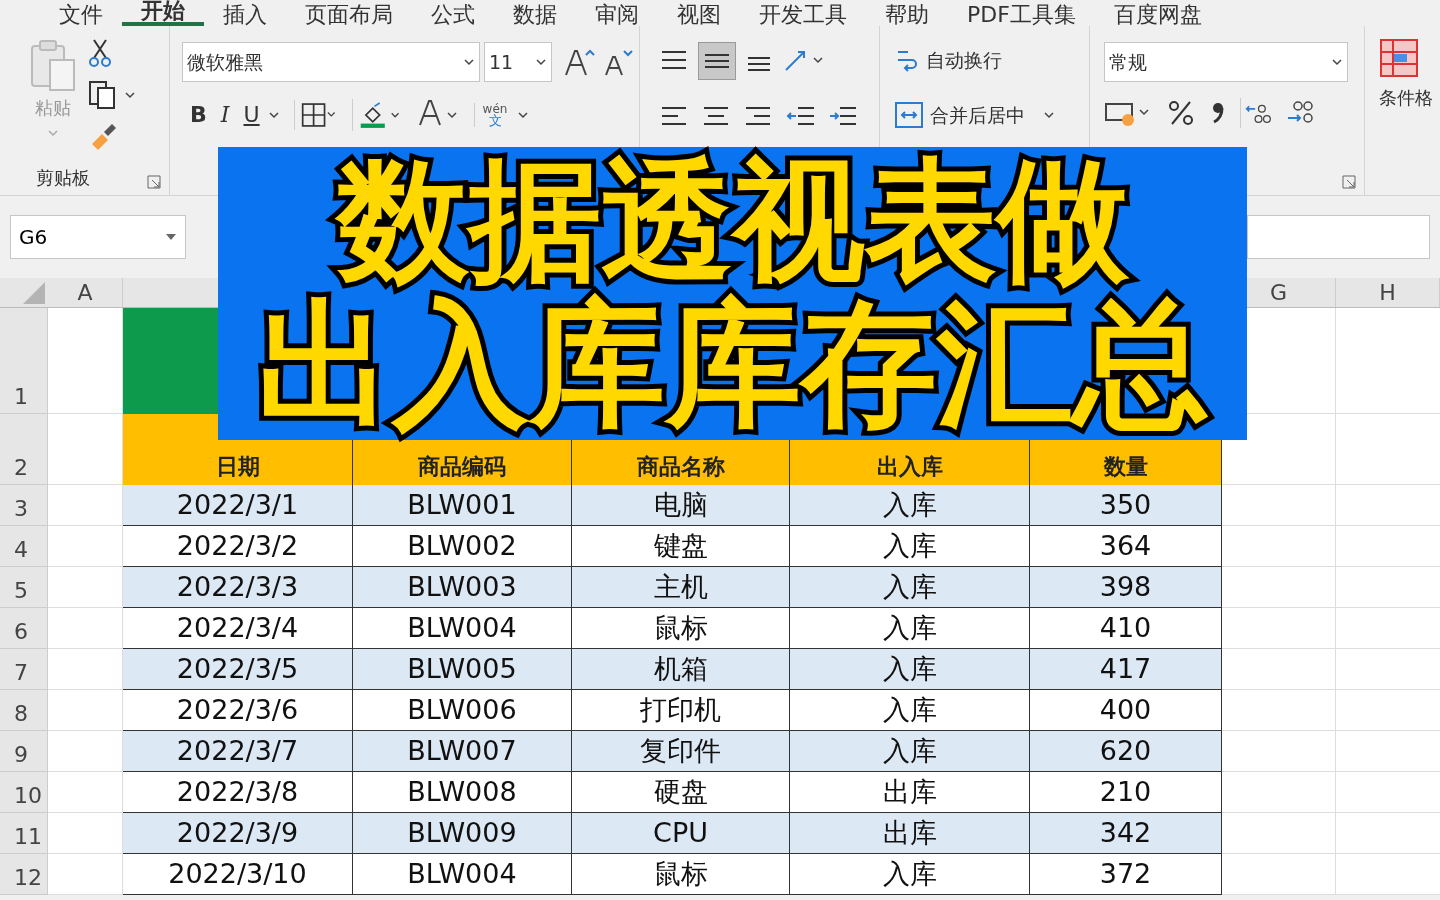  Describe the element at coordinates (315, 114) in the screenshot. I see `borders-icon` at that location.